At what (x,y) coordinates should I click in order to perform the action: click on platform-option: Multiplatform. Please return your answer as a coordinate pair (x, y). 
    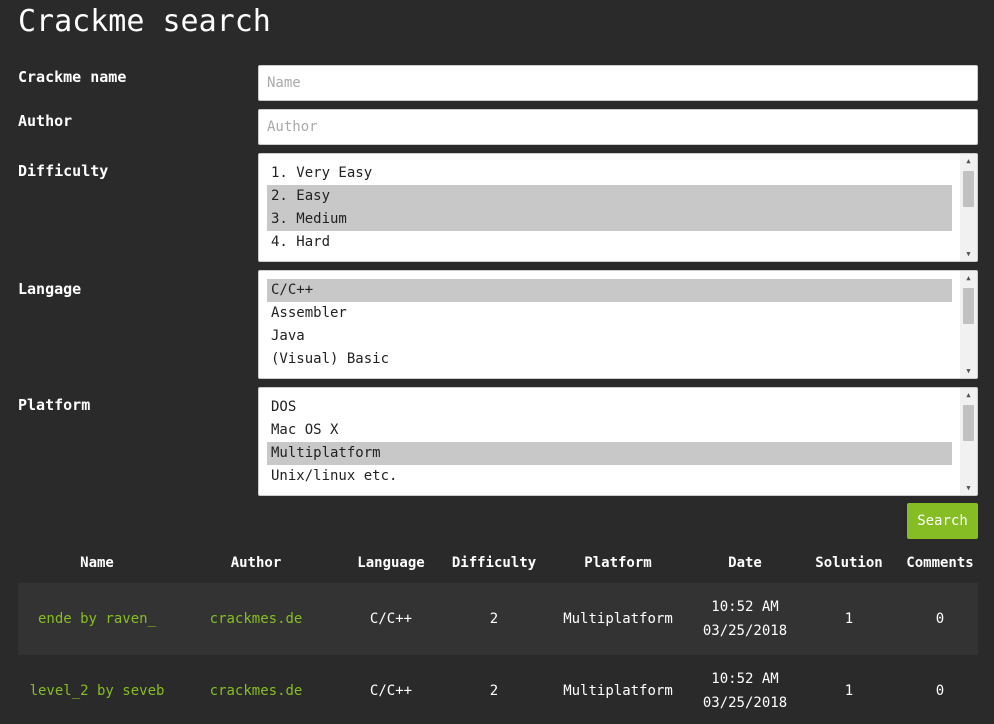
    Looking at the image, I should click on (609, 453).